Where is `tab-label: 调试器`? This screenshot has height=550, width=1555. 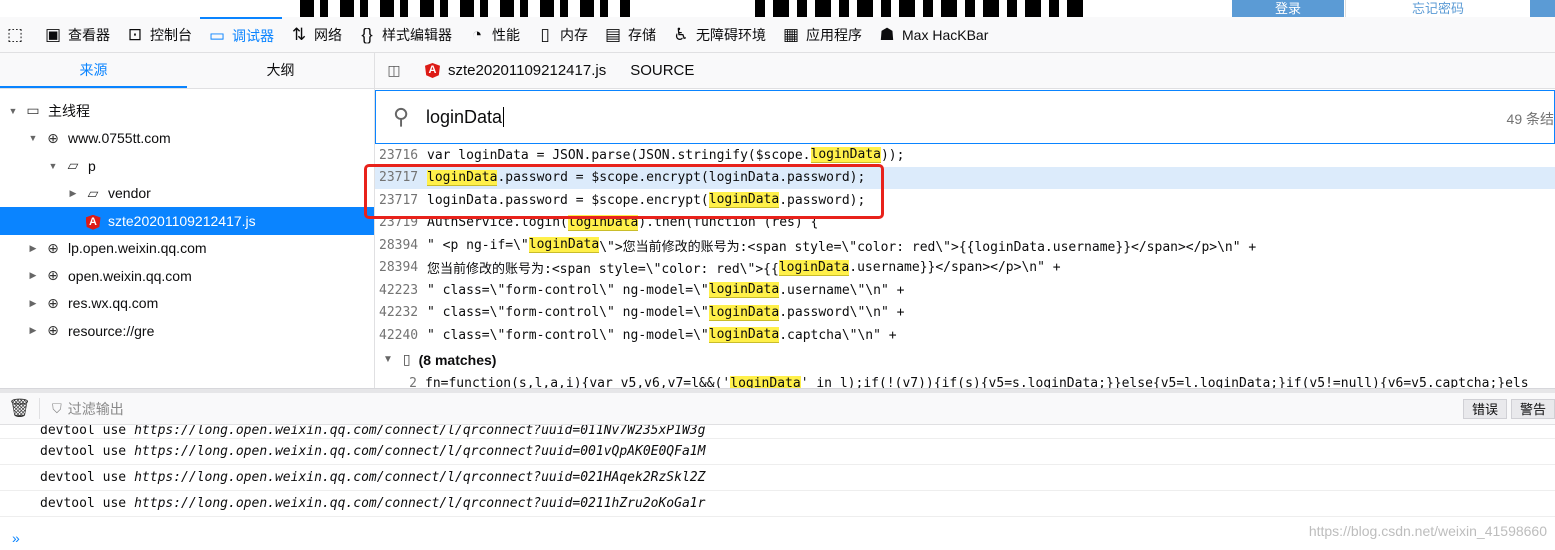 tab-label: 调试器 is located at coordinates (253, 35).